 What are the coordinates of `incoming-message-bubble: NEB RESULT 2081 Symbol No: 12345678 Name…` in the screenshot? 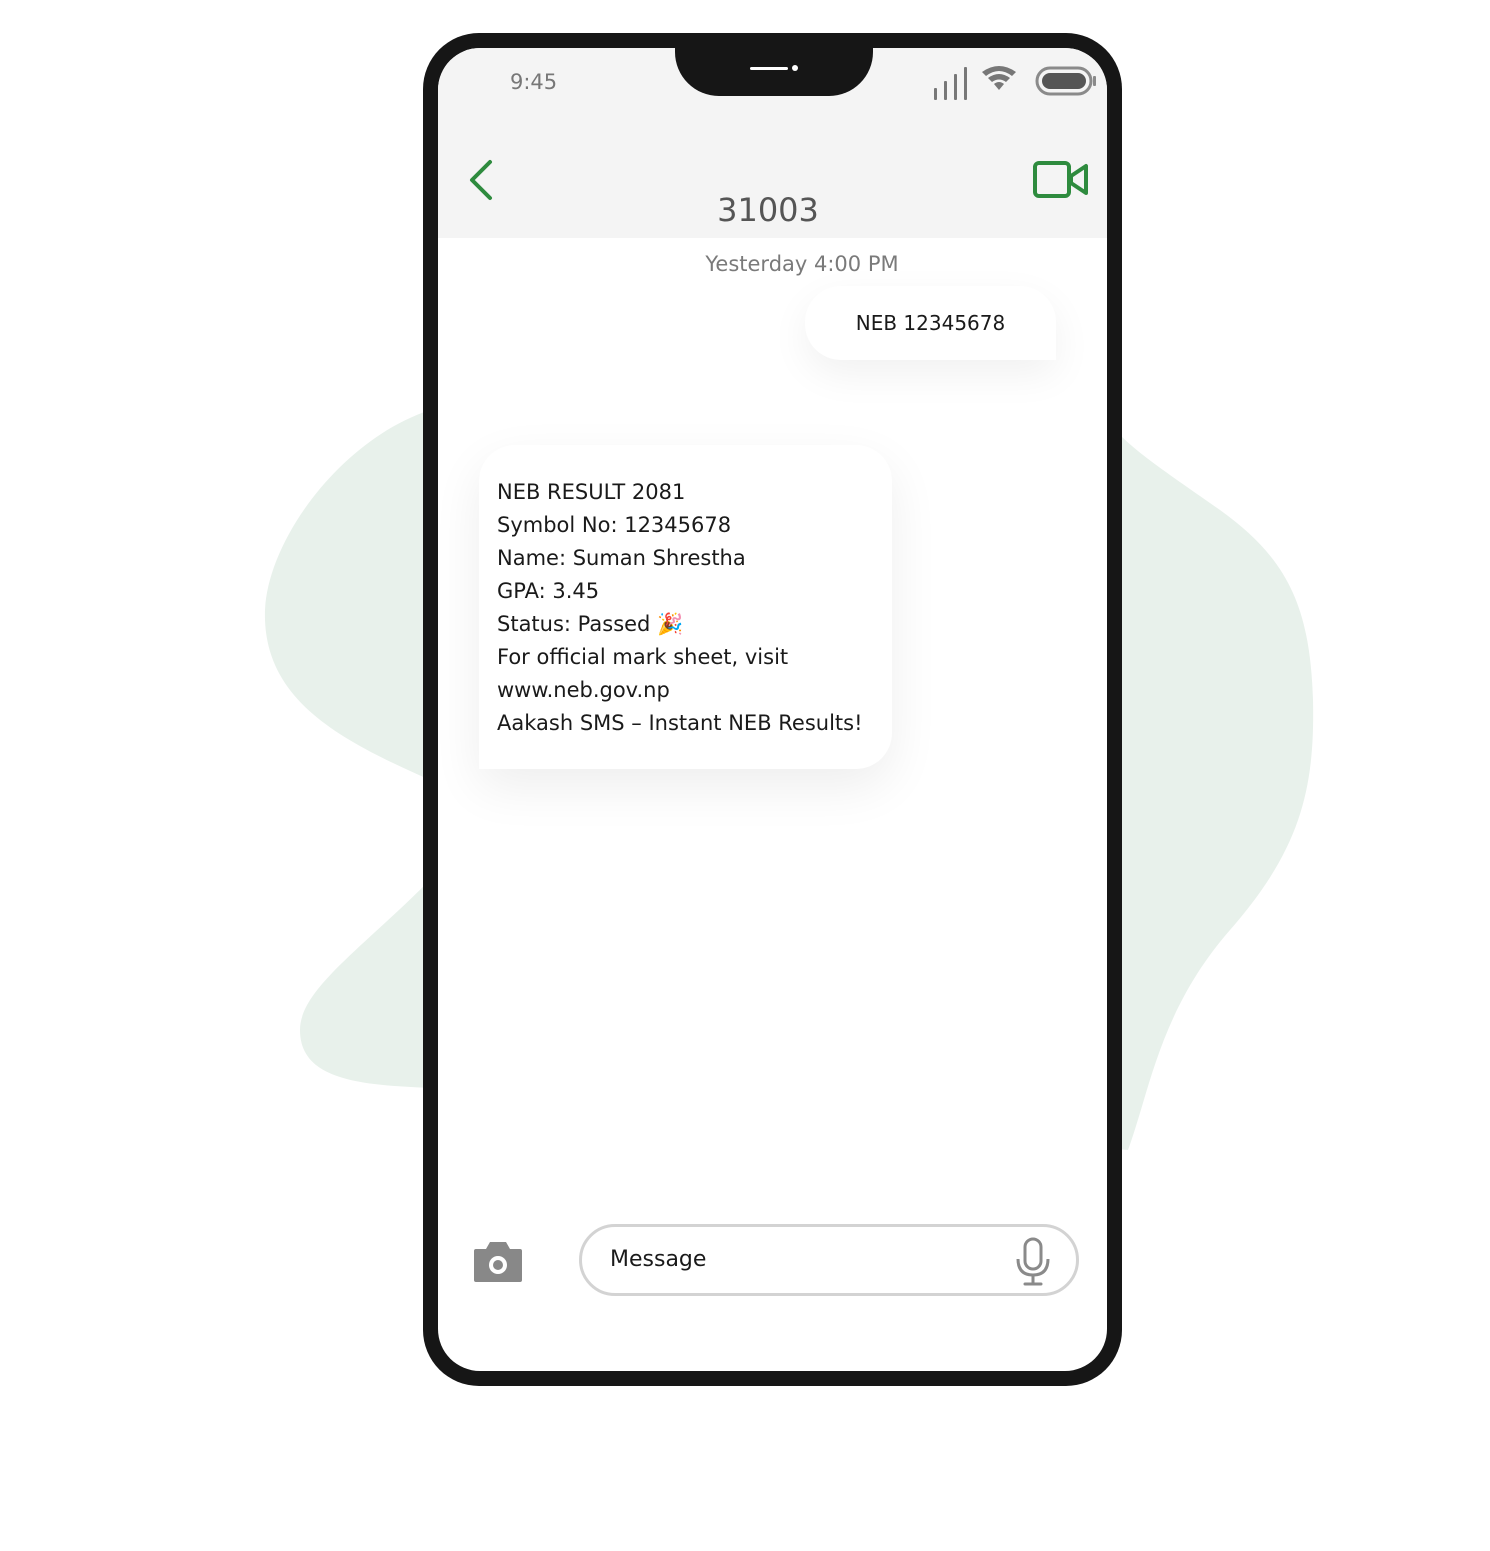 It's located at (685, 607).